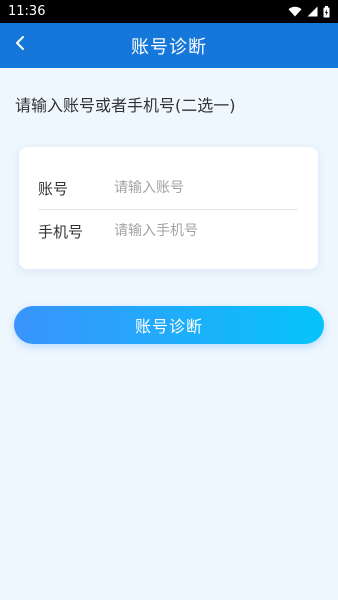 Image resolution: width=338 pixels, height=600 pixels. I want to click on wifi-icon, so click(295, 11).